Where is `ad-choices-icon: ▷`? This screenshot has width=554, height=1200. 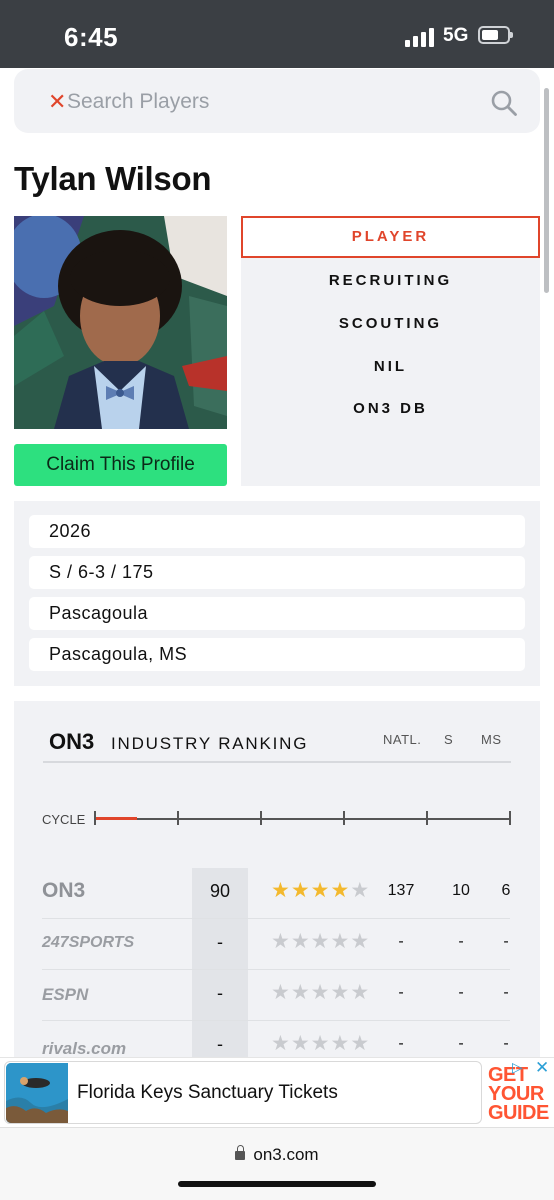
ad-choices-icon: ▷ is located at coordinates (517, 1067).